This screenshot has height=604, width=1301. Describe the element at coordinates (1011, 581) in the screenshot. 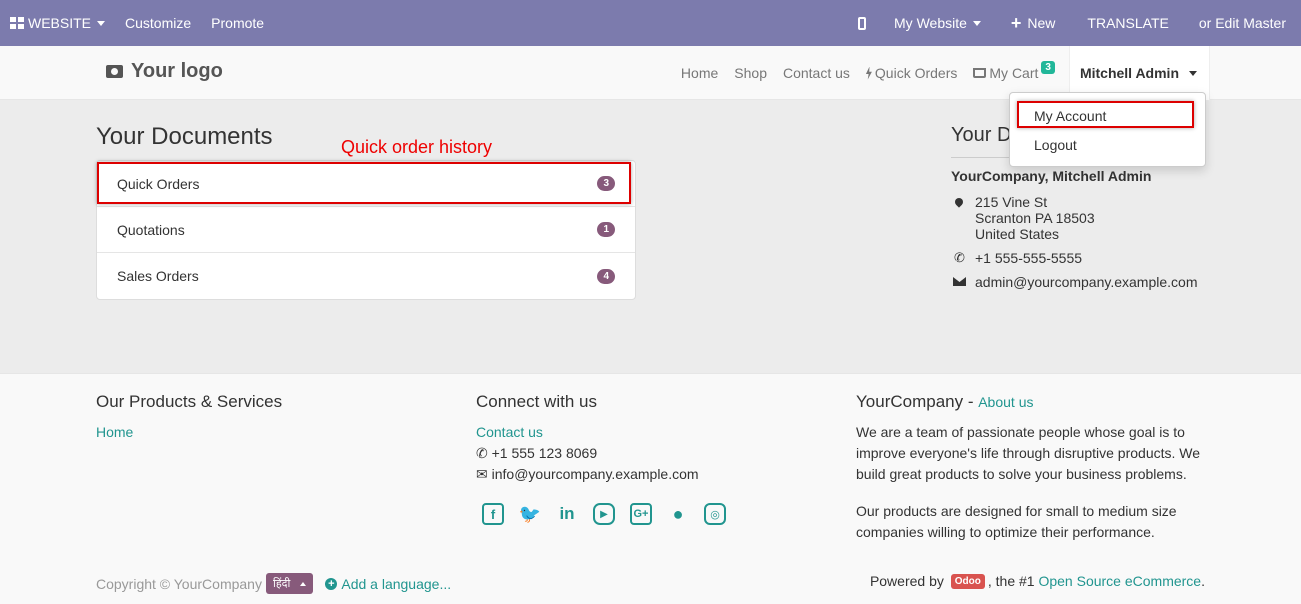

I see `powered-by-rank: , the #1` at that location.